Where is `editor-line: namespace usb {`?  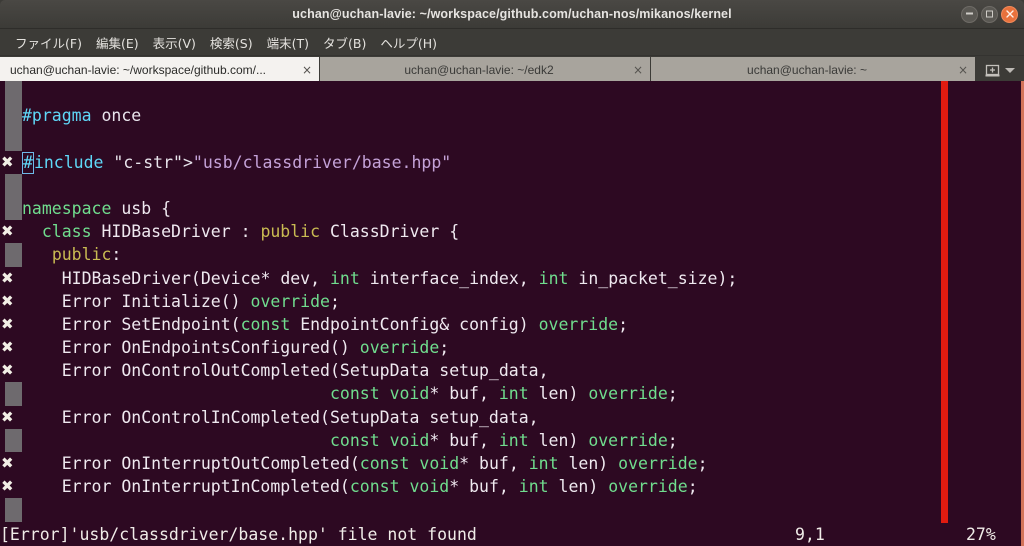
editor-line: namespace usb { is located at coordinates (512, 208).